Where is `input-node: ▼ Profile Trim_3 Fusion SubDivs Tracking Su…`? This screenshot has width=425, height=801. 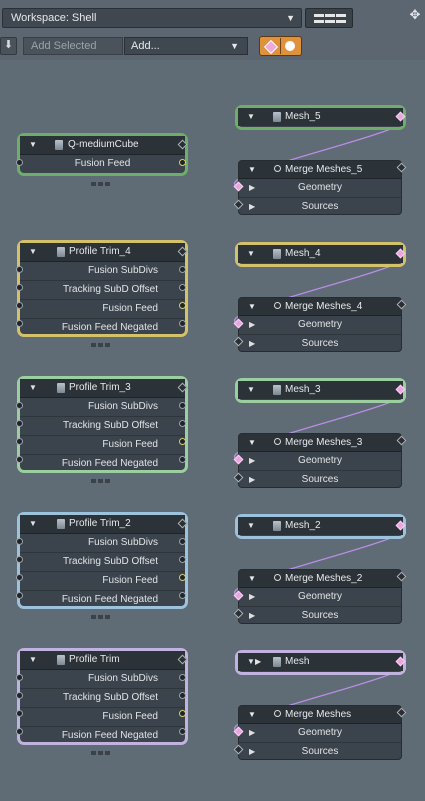 input-node: ▼ Profile Trim_3 Fusion SubDivs Tracking Su… is located at coordinates (102, 424).